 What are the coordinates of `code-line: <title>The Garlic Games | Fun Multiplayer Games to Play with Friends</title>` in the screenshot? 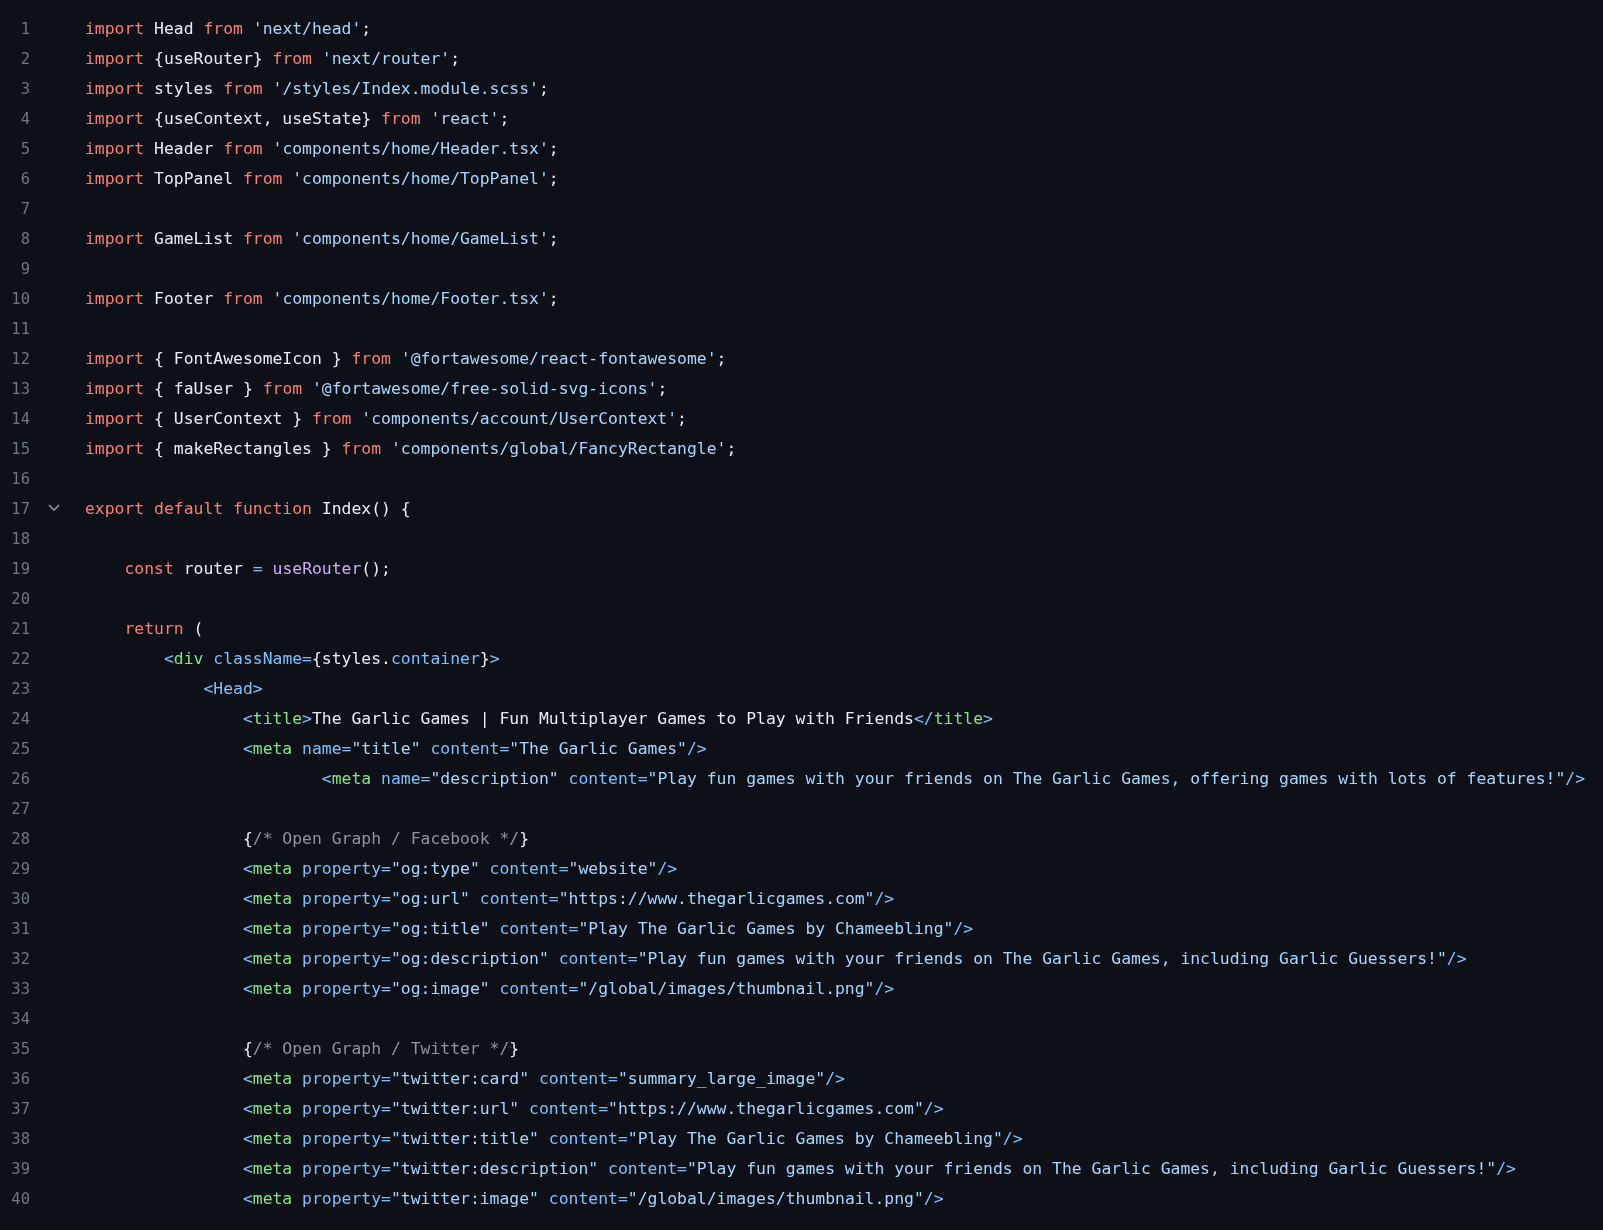 It's located at (617, 719).